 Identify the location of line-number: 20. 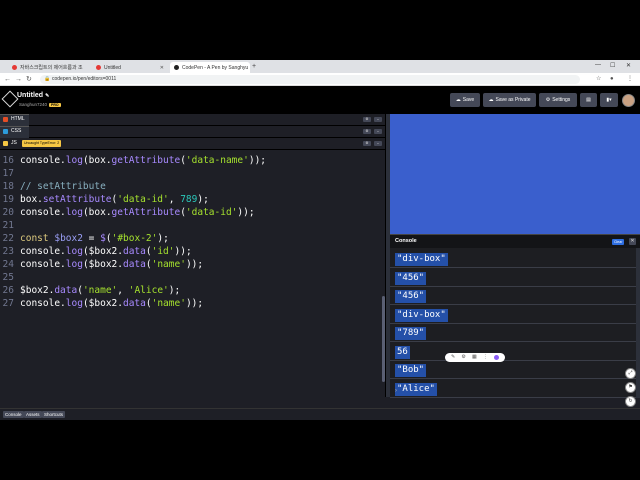
(8, 212).